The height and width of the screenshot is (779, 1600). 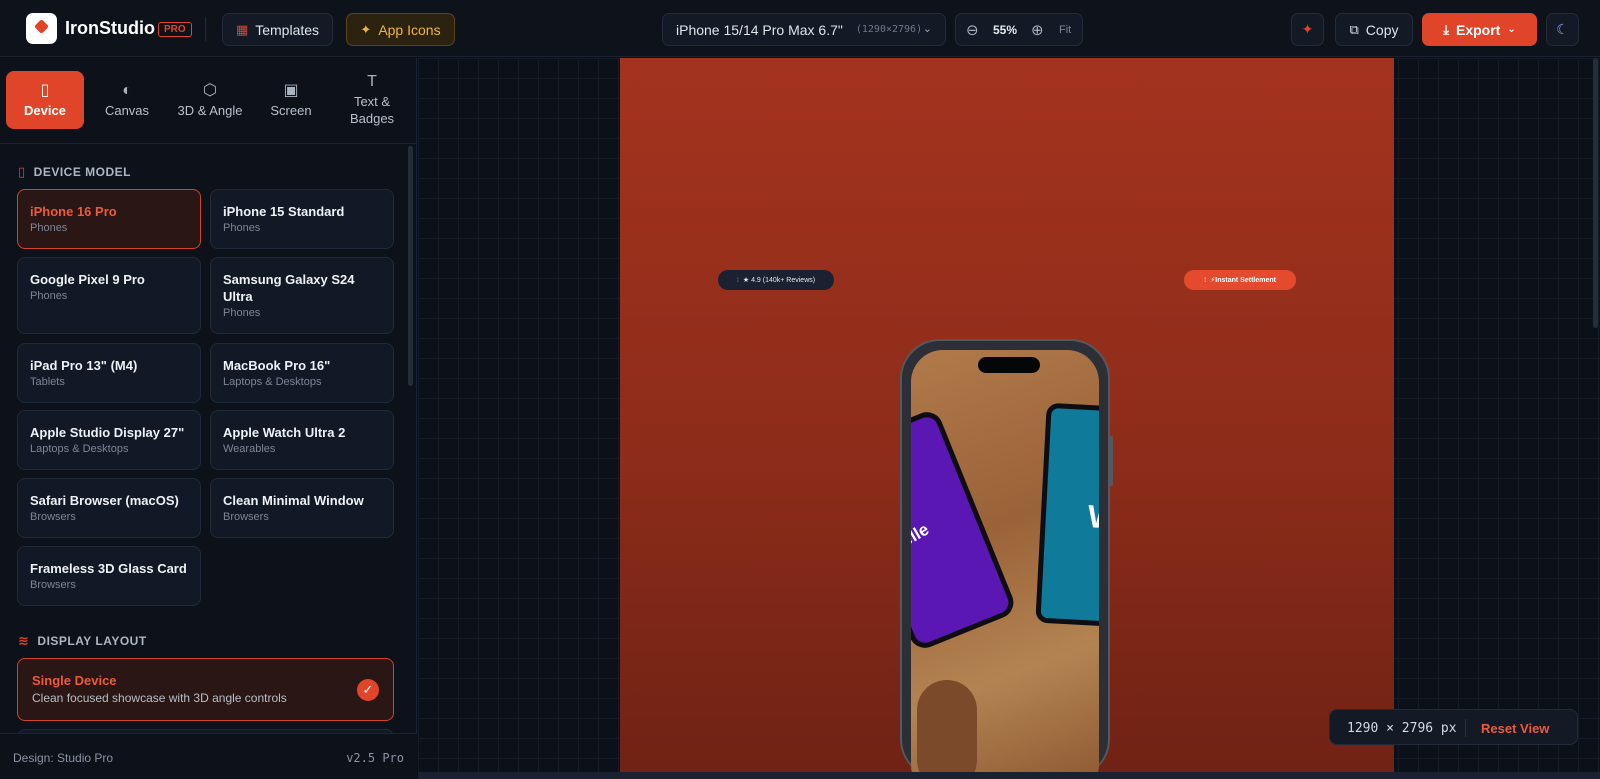 What do you see at coordinates (127, 28) in the screenshot?
I see `app-name-part2: Studio` at bounding box center [127, 28].